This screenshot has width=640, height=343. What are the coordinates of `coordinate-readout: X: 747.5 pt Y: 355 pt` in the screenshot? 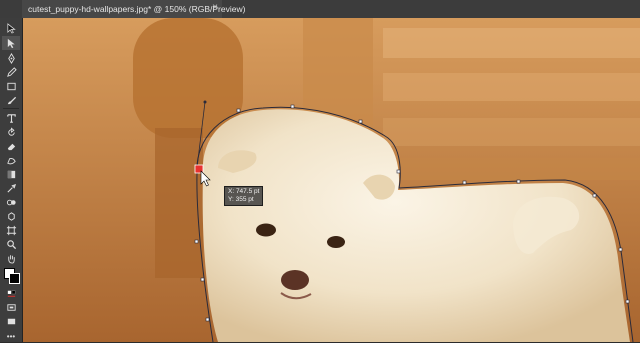 It's located at (244, 196).